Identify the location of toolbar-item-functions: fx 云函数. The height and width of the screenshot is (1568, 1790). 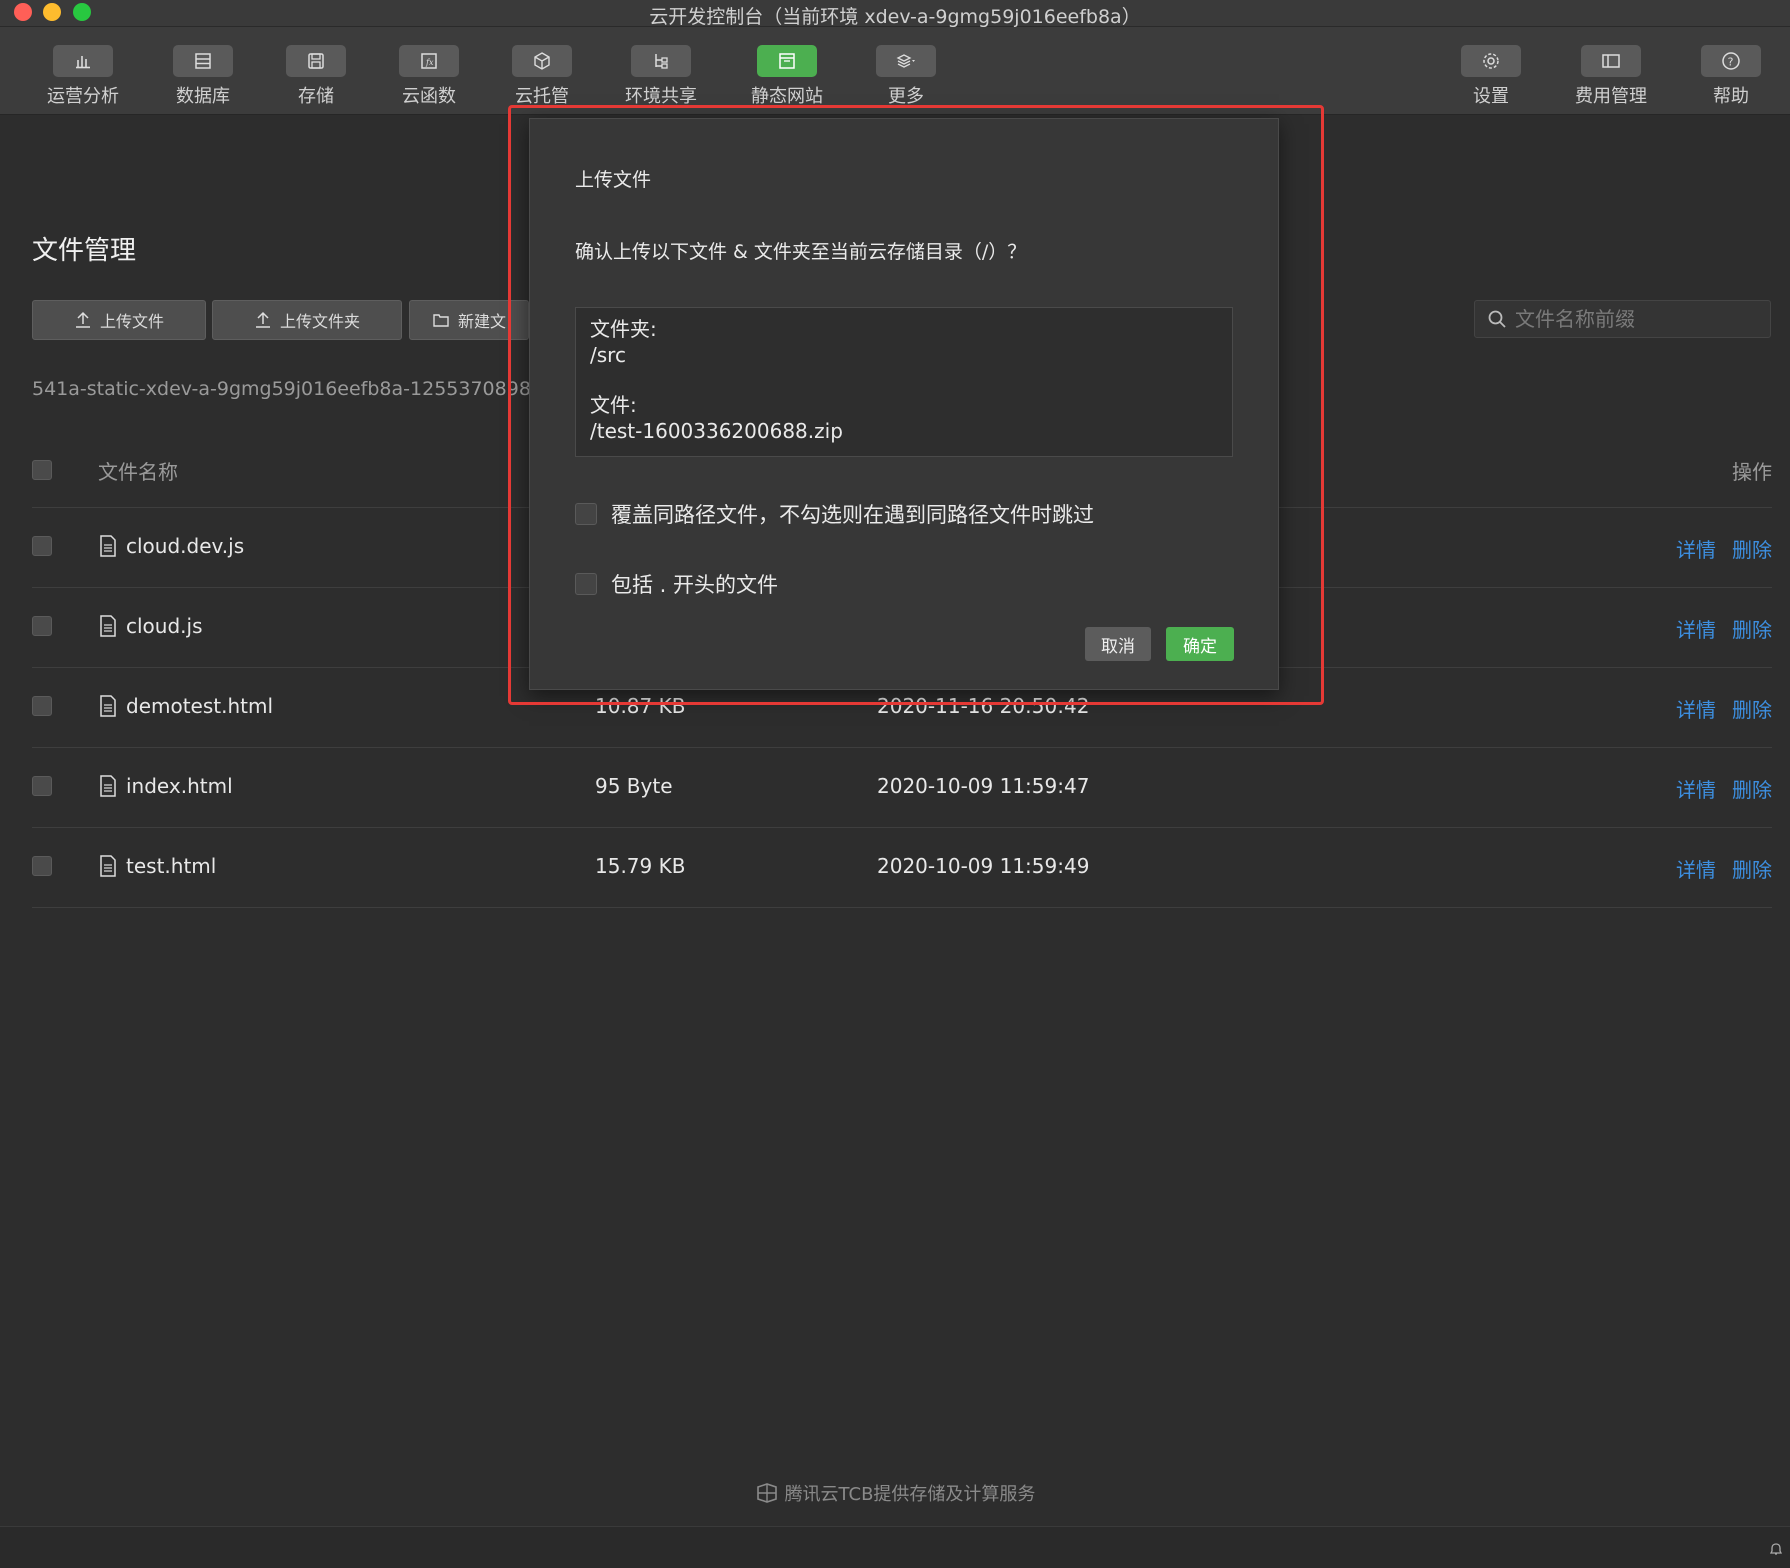
(429, 76).